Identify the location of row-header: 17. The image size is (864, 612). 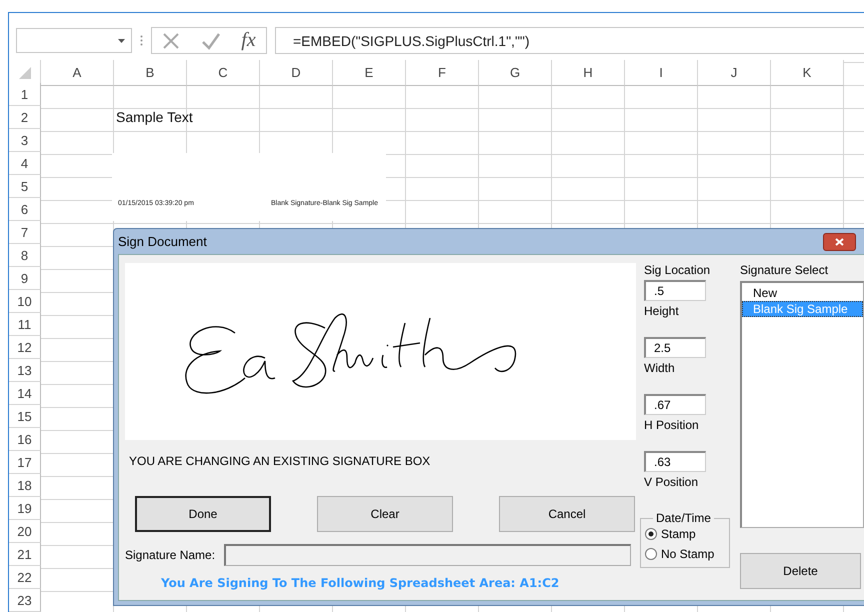
(25, 462).